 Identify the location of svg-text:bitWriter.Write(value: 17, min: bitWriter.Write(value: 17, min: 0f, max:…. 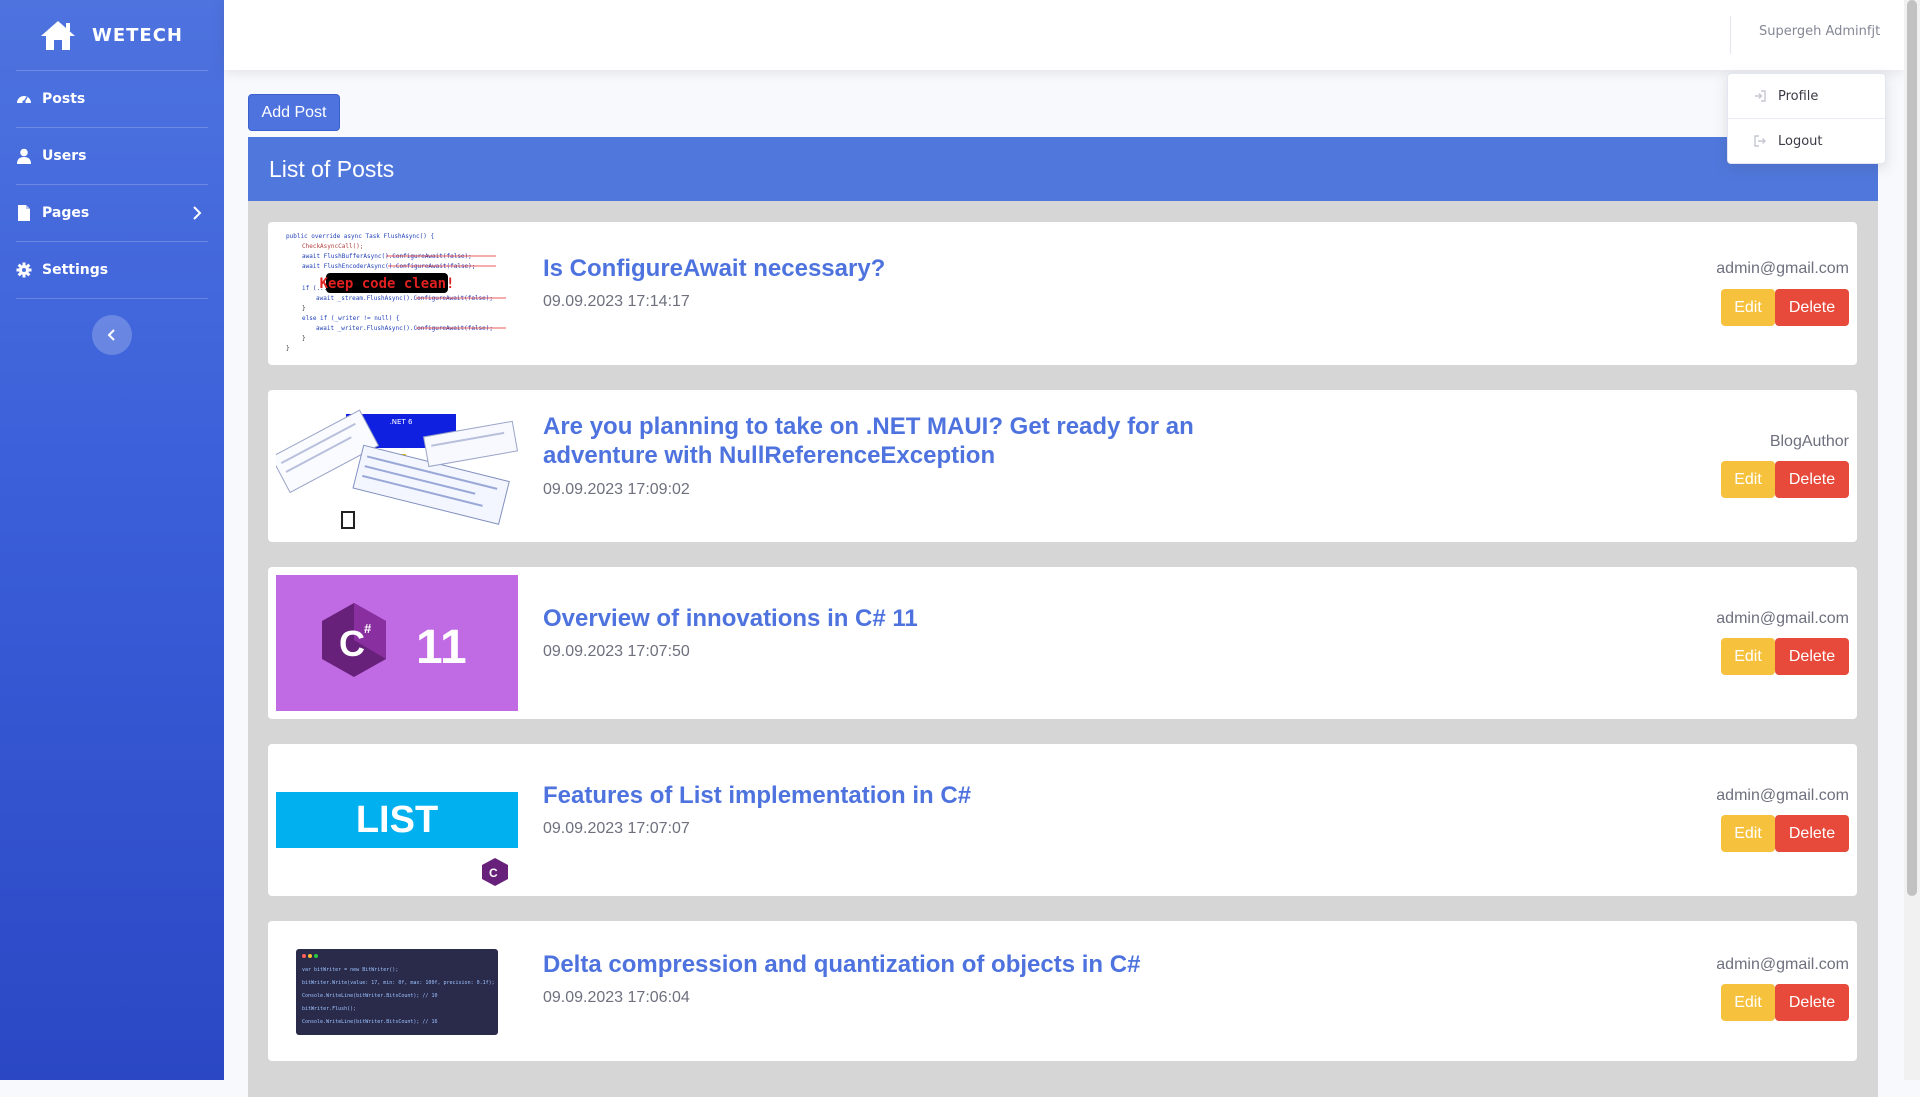
(398, 983).